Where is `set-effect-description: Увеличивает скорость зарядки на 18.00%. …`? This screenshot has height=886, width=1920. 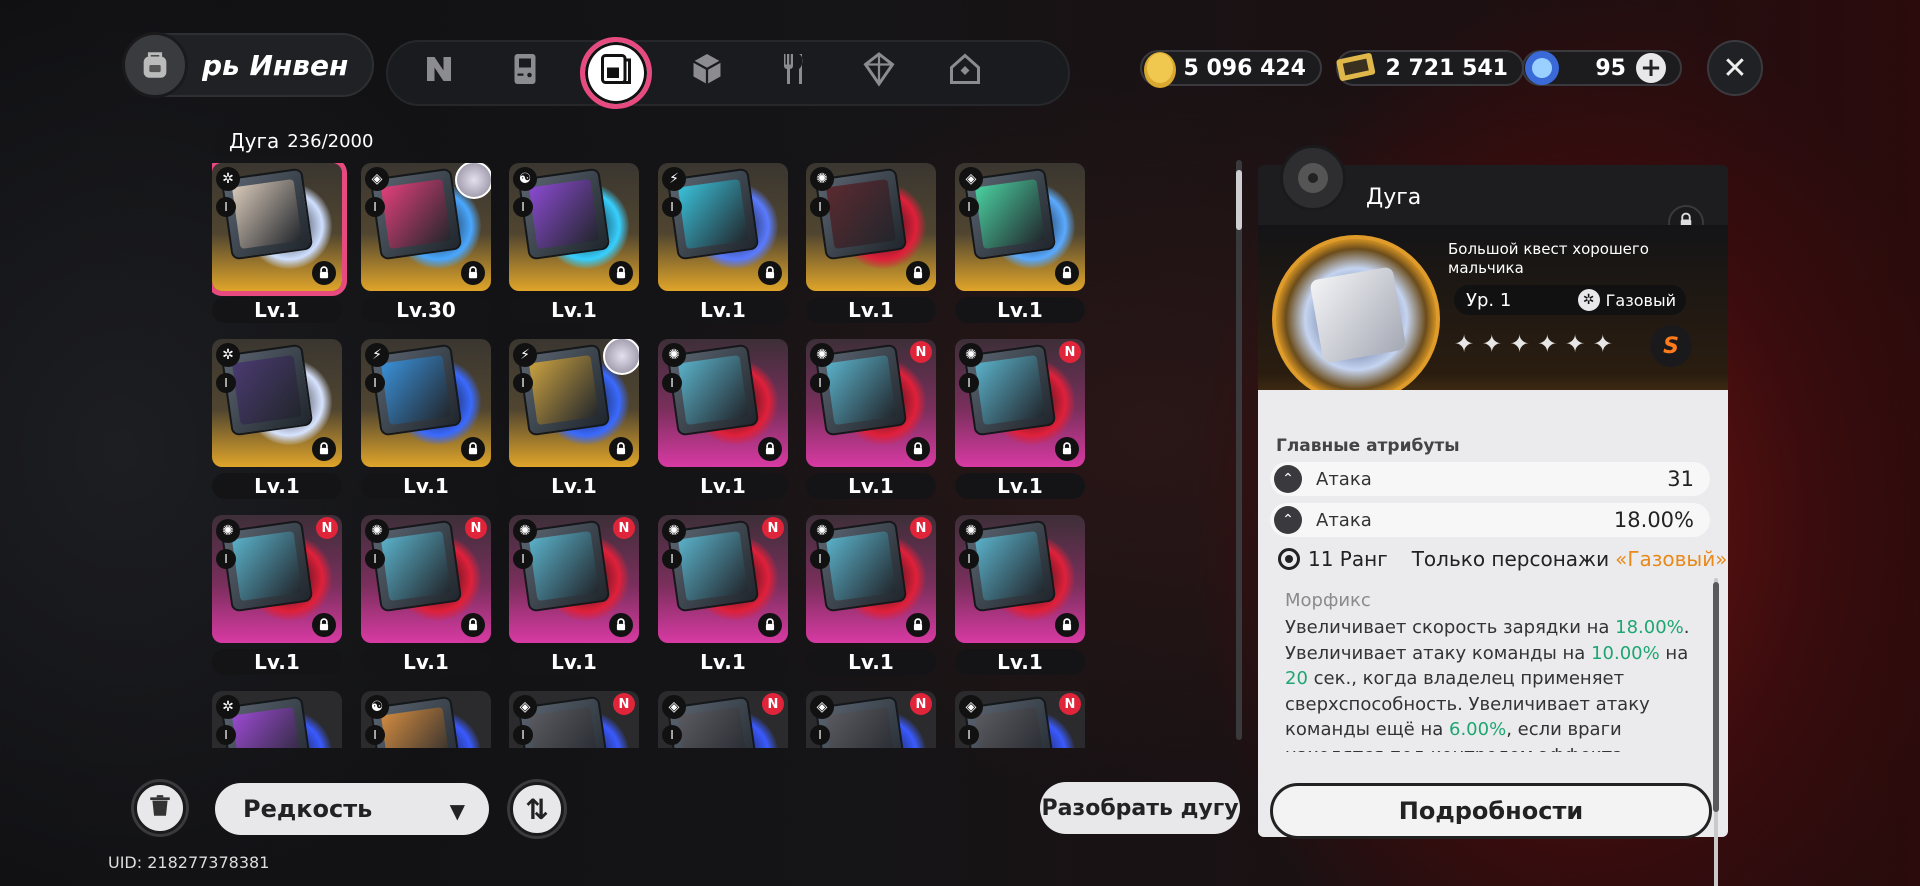 set-effect-description: Увеличивает скорость зарядки на 18.00%. … is located at coordinates (1495, 683).